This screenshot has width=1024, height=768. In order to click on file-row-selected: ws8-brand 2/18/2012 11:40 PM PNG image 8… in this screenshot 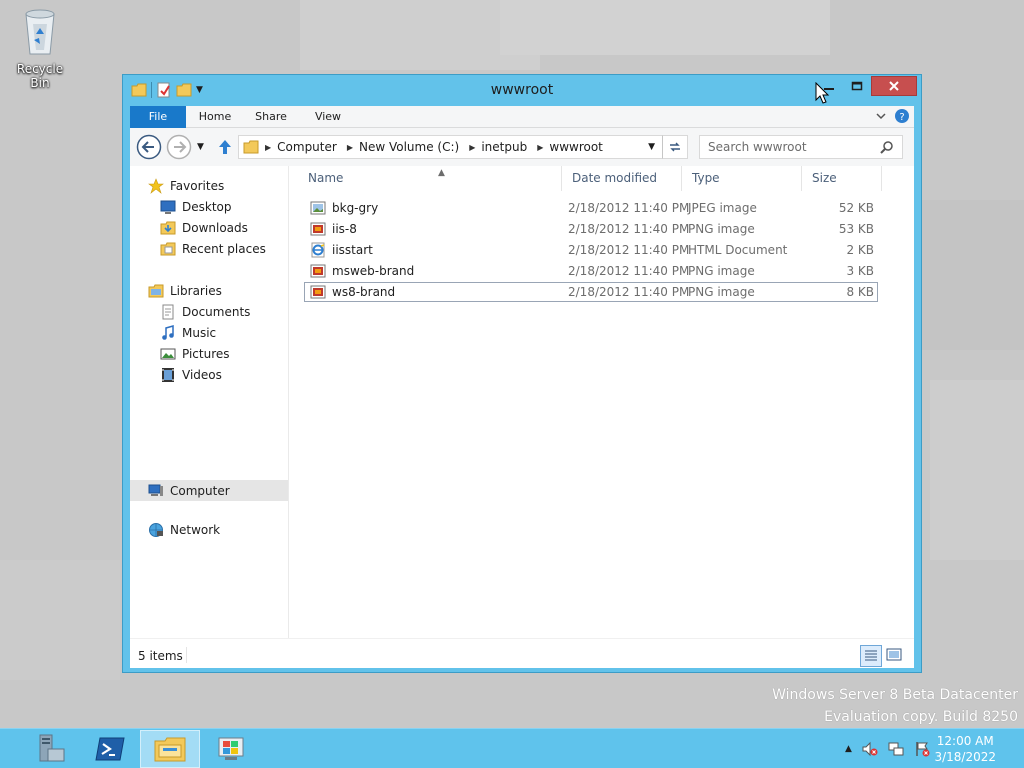, I will do `click(591, 292)`.